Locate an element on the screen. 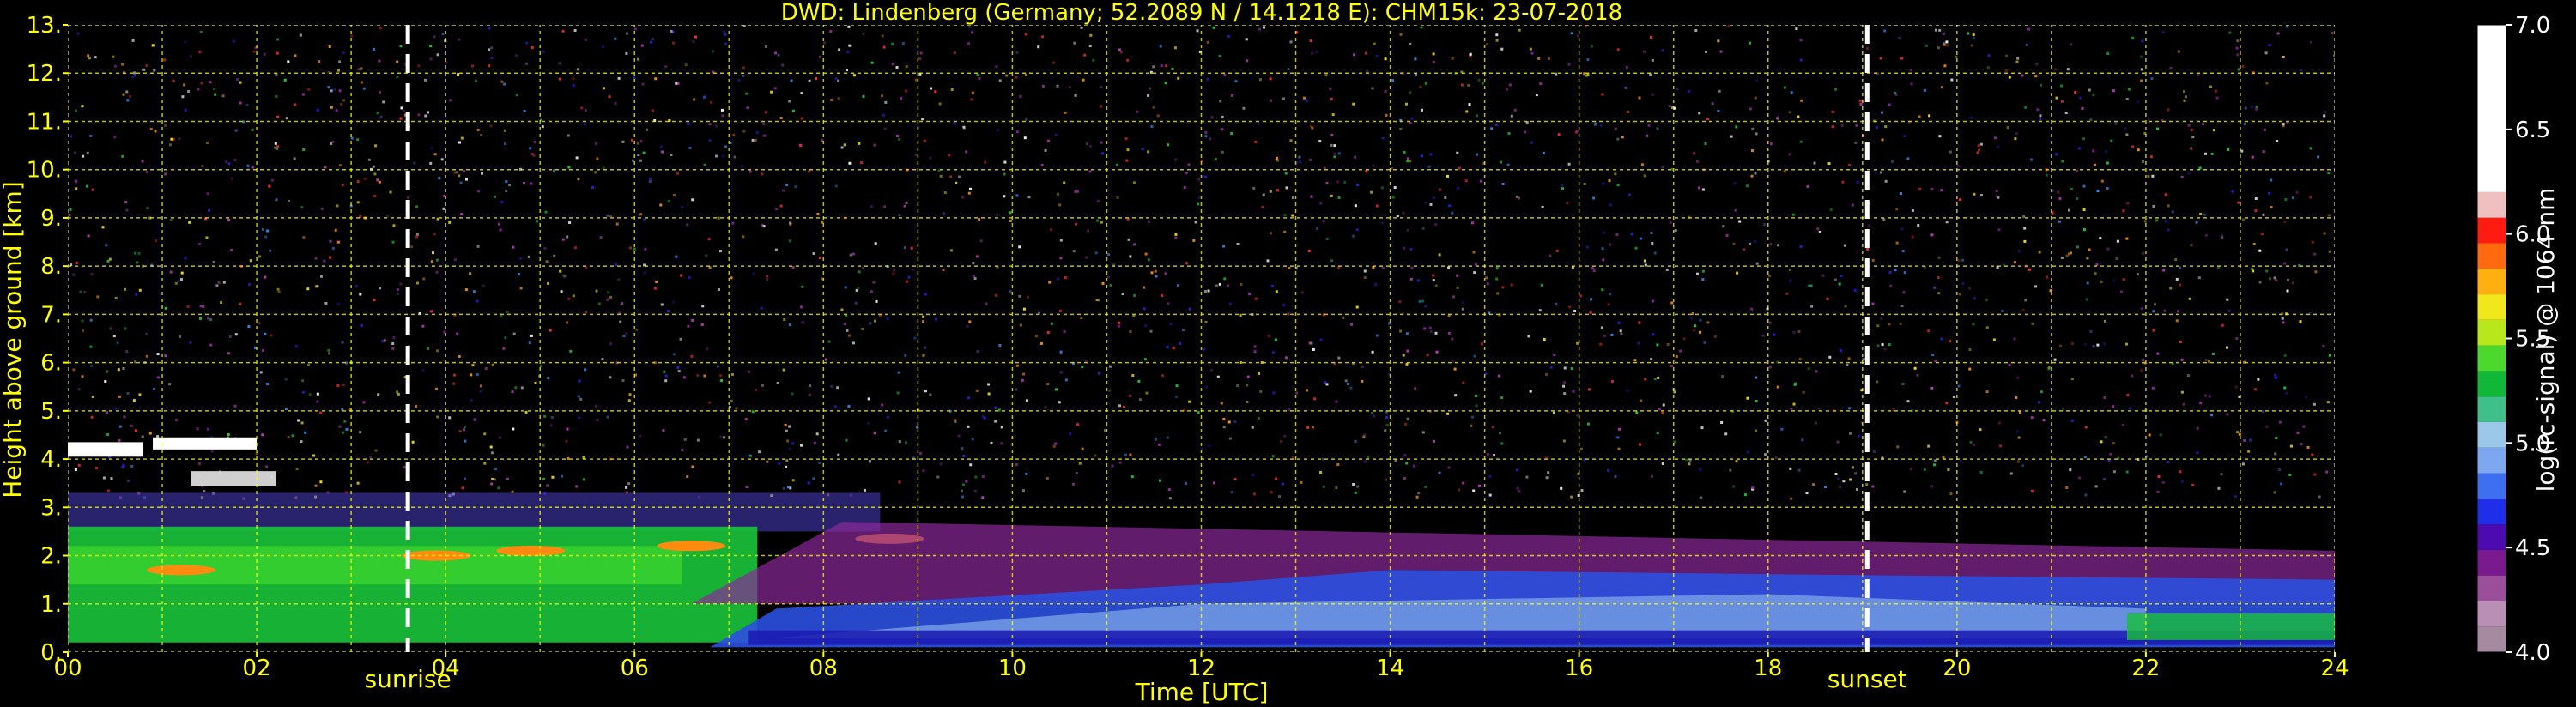 Image resolution: width=2576 pixels, height=707 pixels. colorbar is located at coordinates (2491, 338).